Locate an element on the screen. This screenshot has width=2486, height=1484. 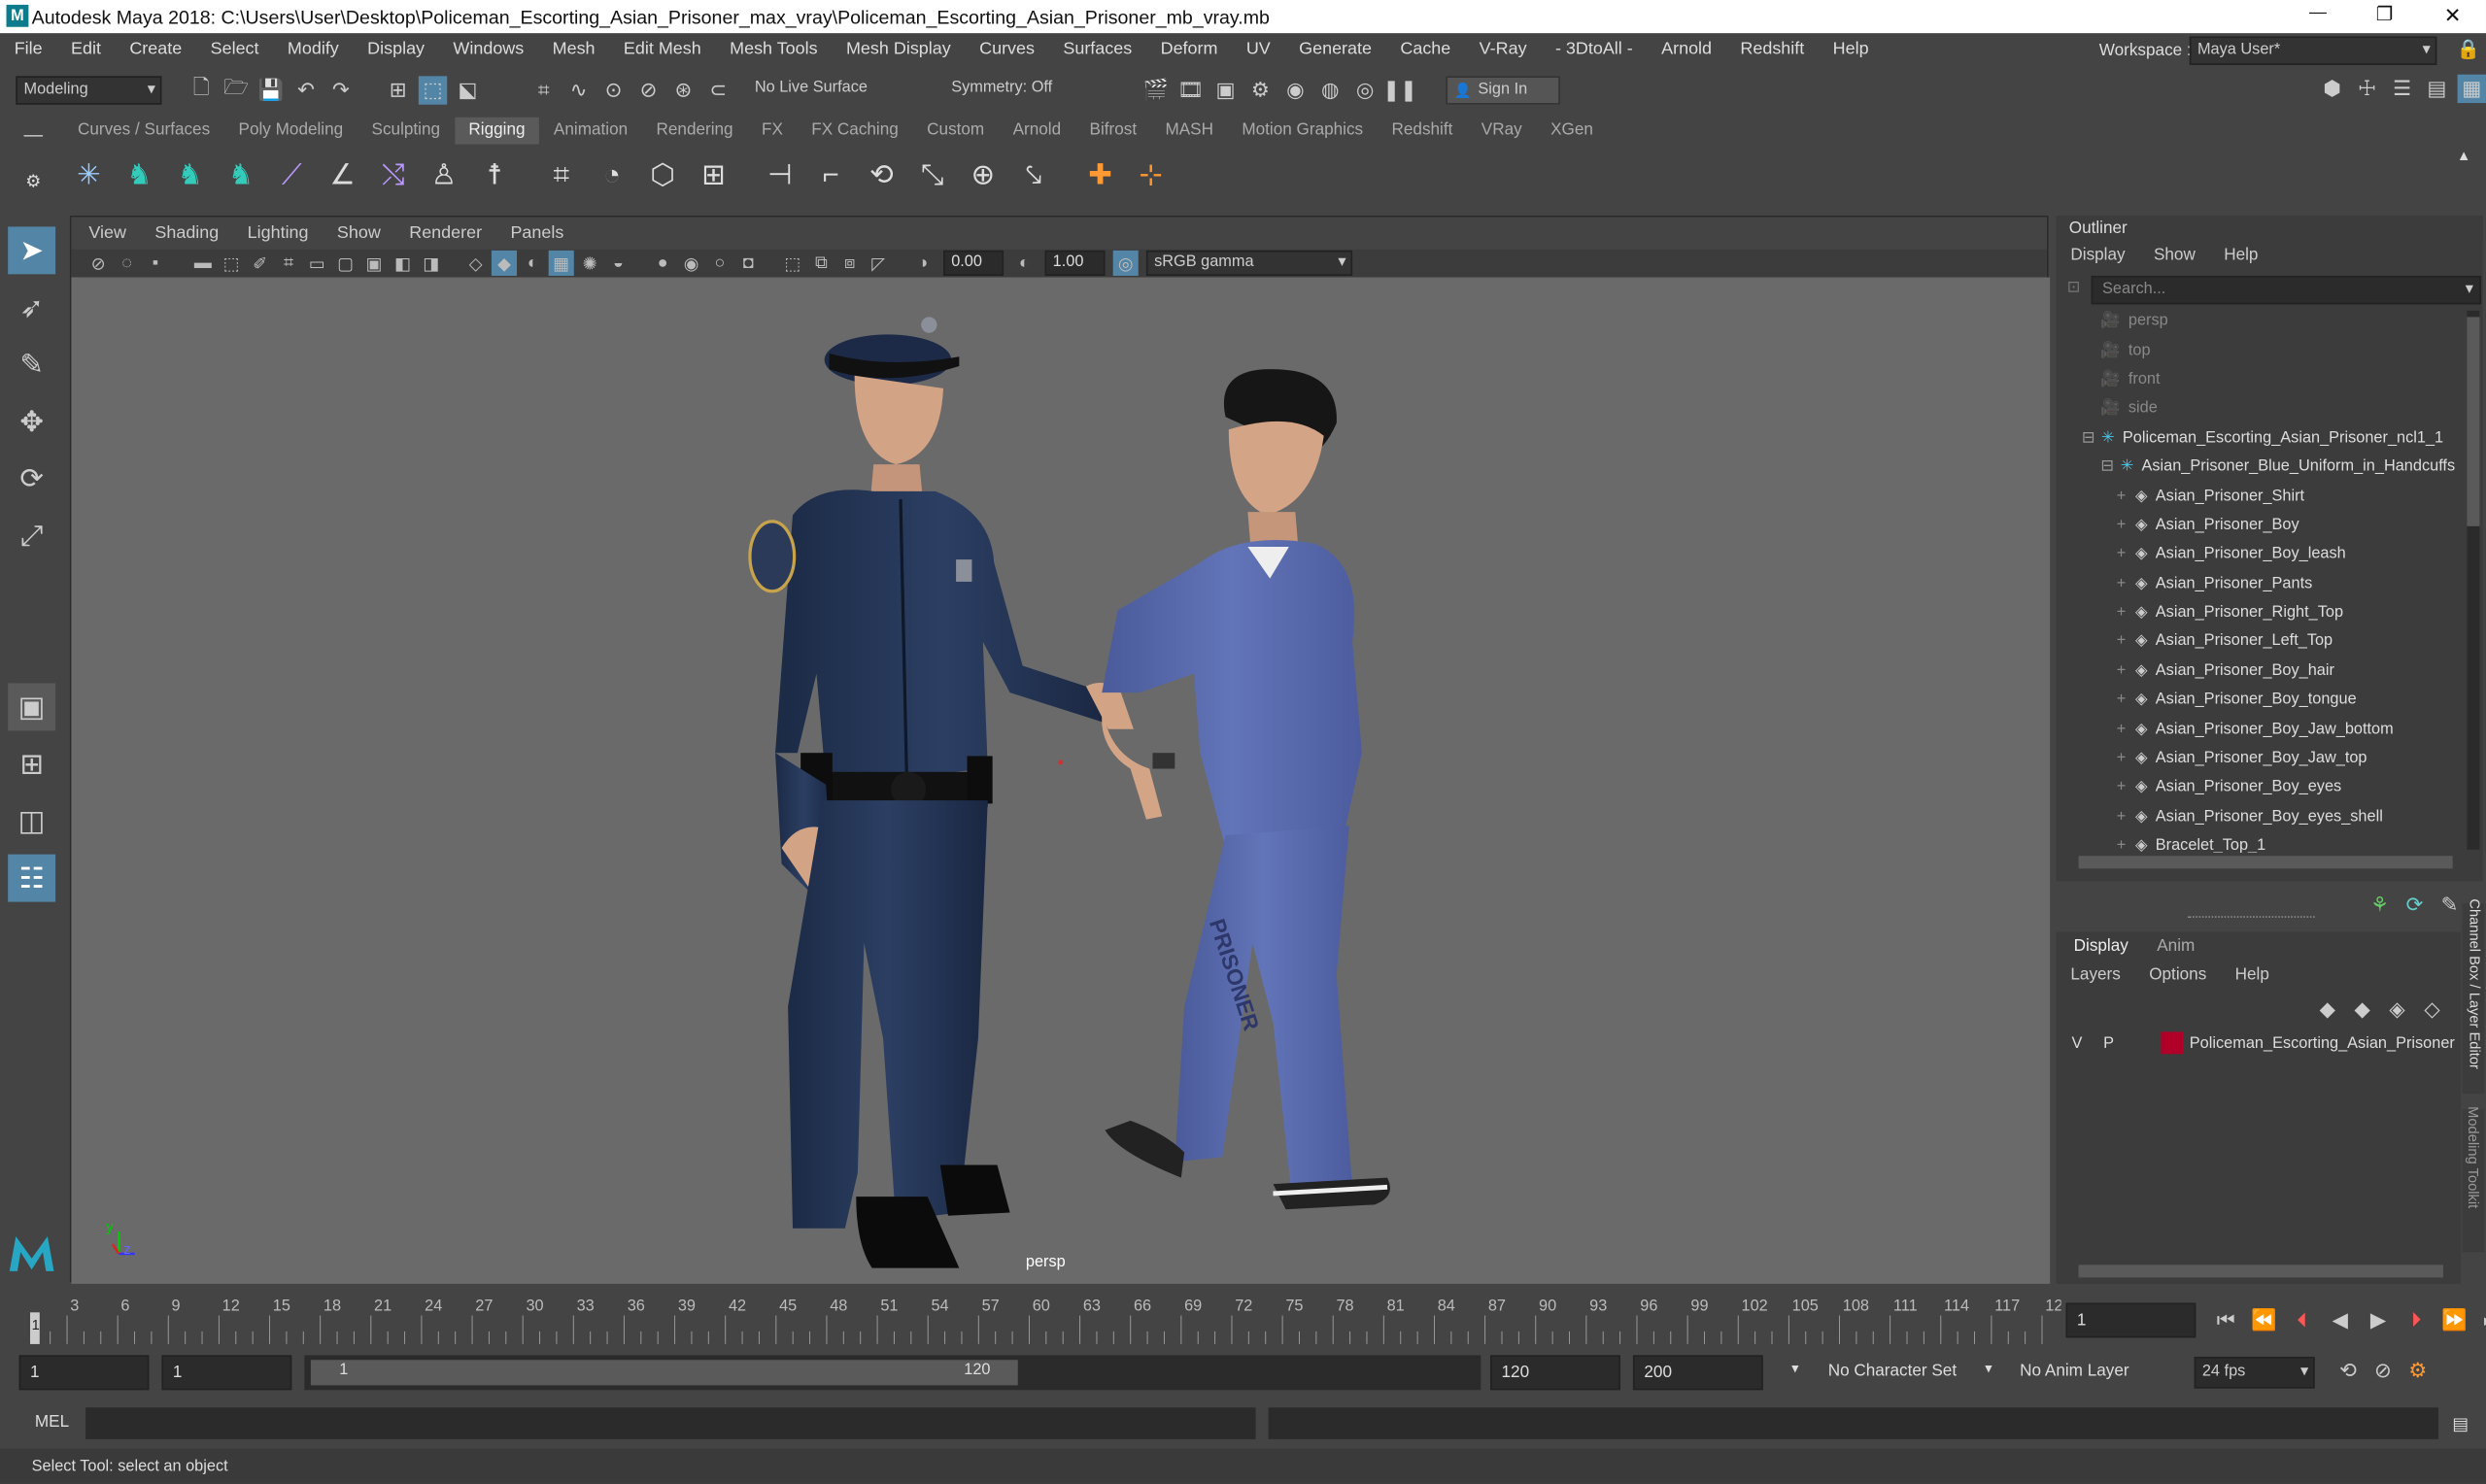
outliner-filter-icon: ⊡ is located at coordinates (2073, 287).